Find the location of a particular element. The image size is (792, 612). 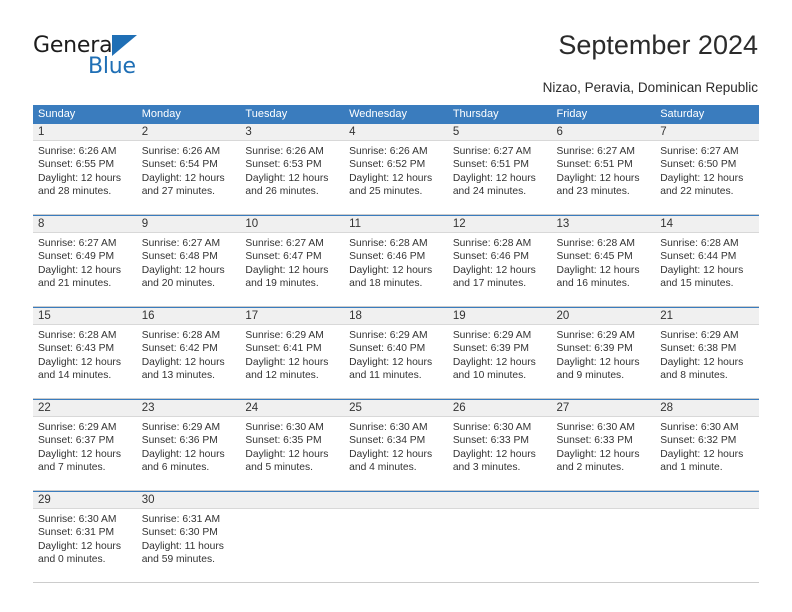

day-number: 23 is located at coordinates (148, 408).